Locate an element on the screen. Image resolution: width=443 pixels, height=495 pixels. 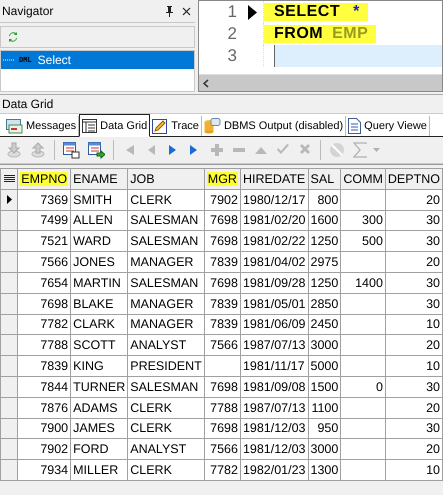
table-cell: 1981/04/02 is located at coordinates (274, 262).